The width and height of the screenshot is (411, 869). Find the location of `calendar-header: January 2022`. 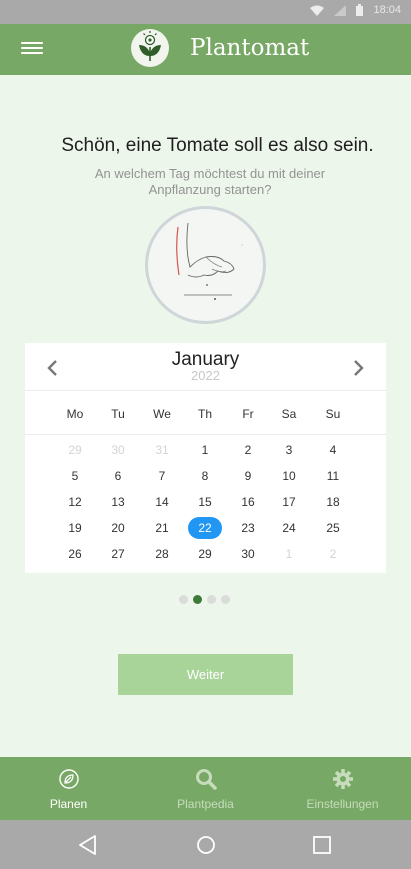

calendar-header: January 2022 is located at coordinates (205, 367).